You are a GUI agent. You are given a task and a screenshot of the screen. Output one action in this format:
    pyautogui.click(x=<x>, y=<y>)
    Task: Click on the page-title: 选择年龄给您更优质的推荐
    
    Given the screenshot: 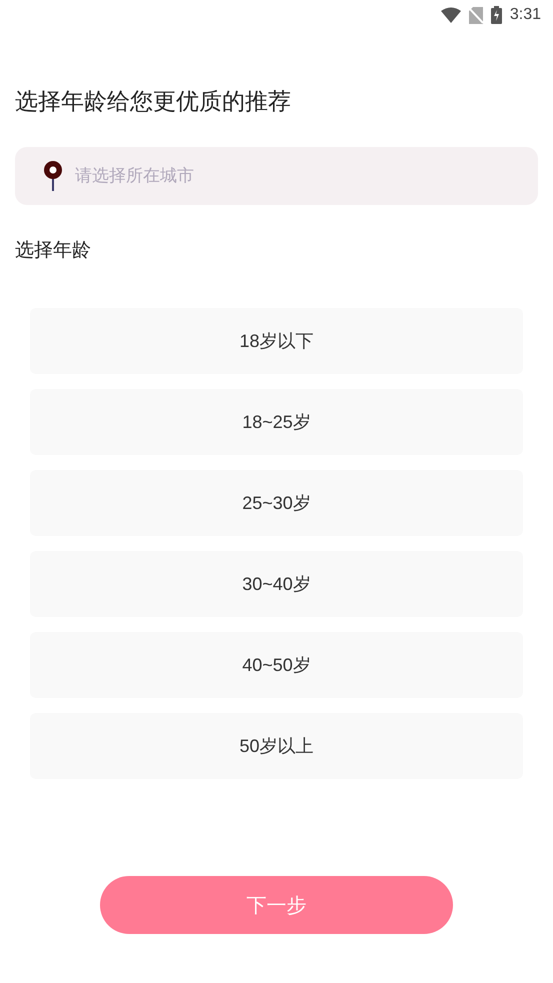 What is the action you would take?
    pyautogui.click(x=153, y=101)
    